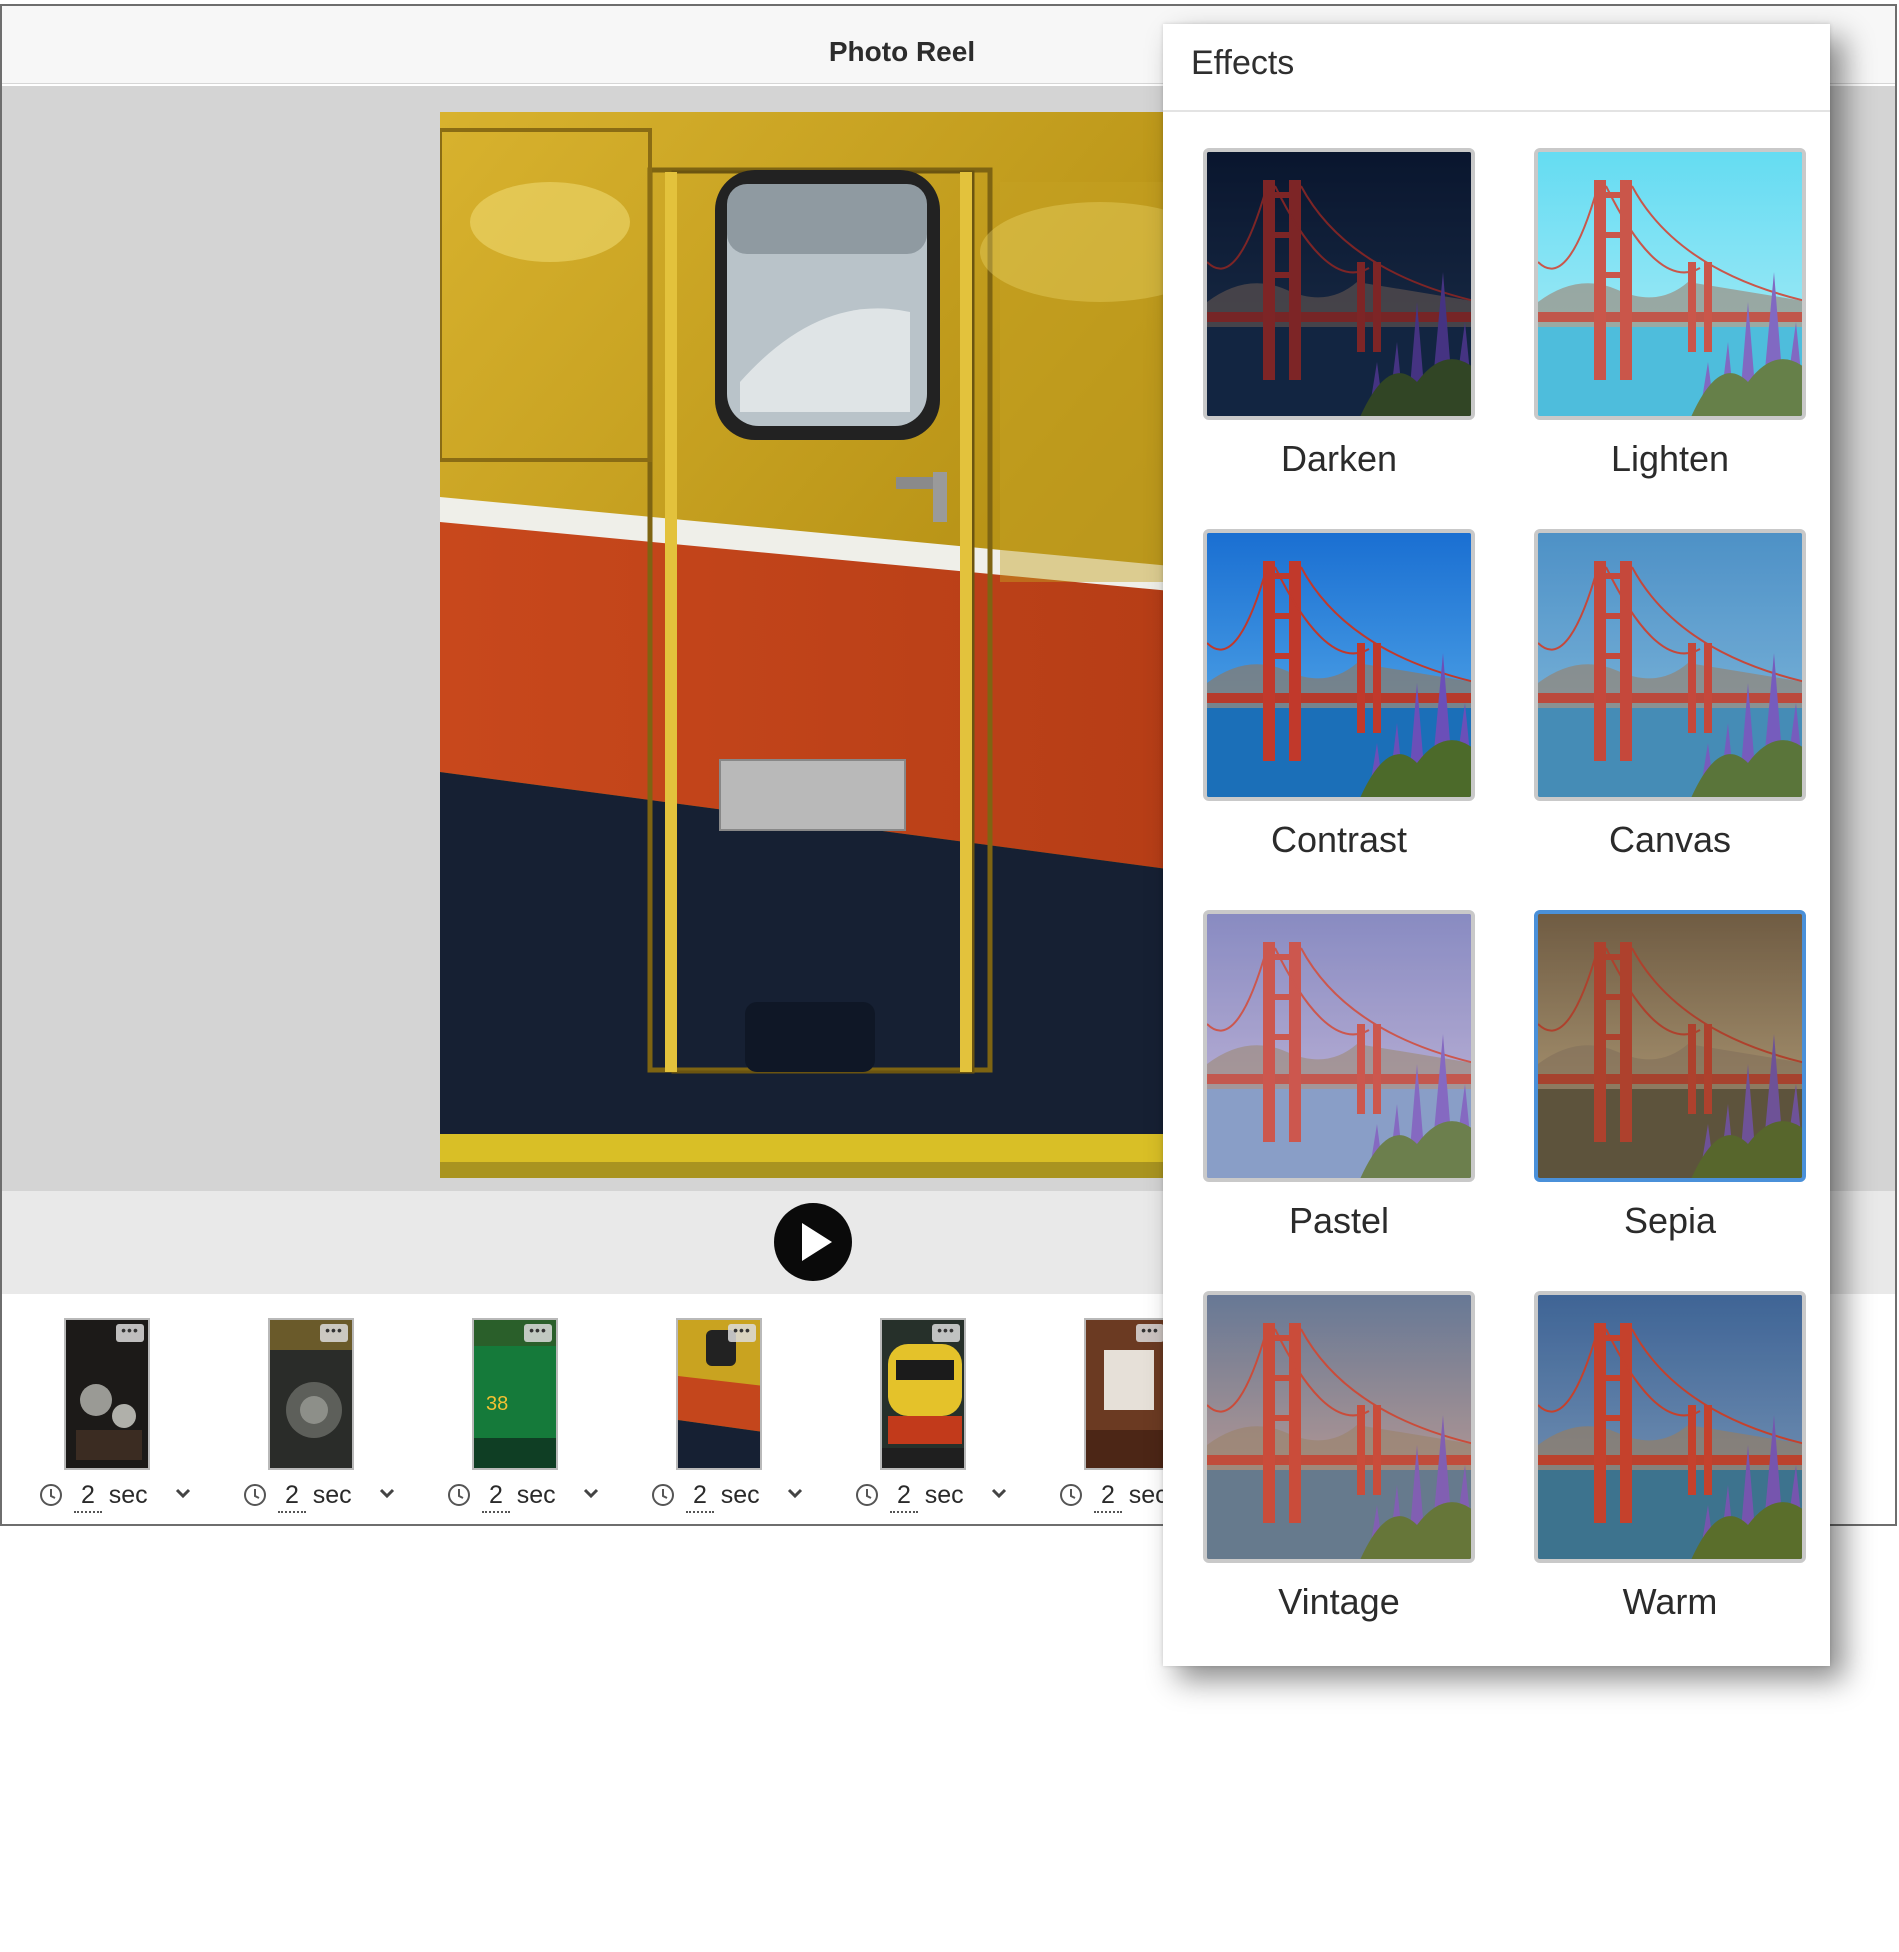  I want to click on effect-option-canvas: Canvas, so click(1670, 709).